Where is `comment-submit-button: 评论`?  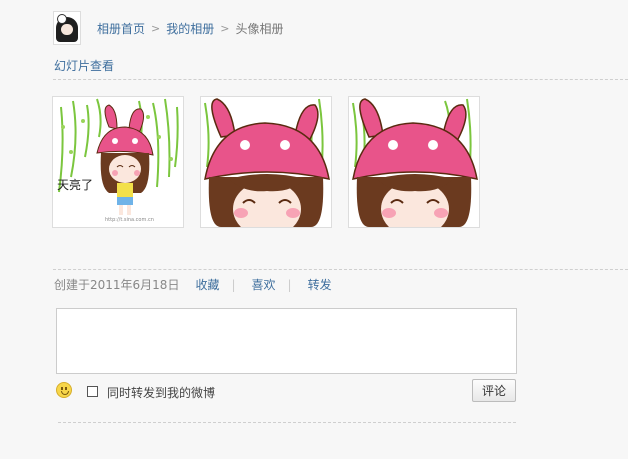 comment-submit-button: 评论 is located at coordinates (494, 390).